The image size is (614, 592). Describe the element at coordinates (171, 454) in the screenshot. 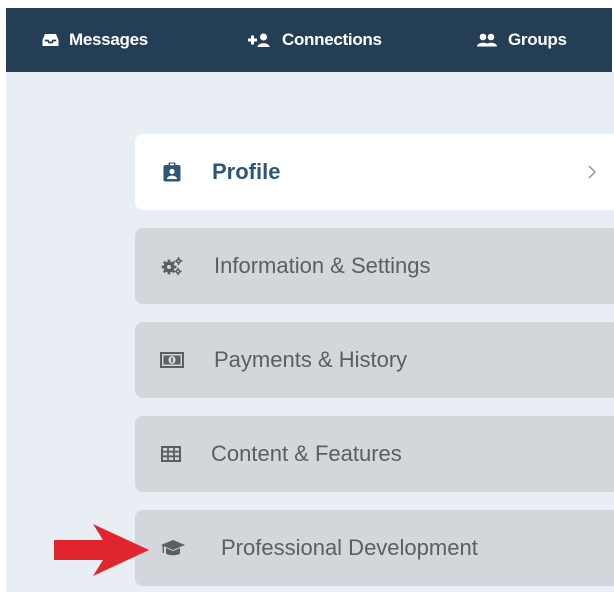

I see `table-icon` at that location.